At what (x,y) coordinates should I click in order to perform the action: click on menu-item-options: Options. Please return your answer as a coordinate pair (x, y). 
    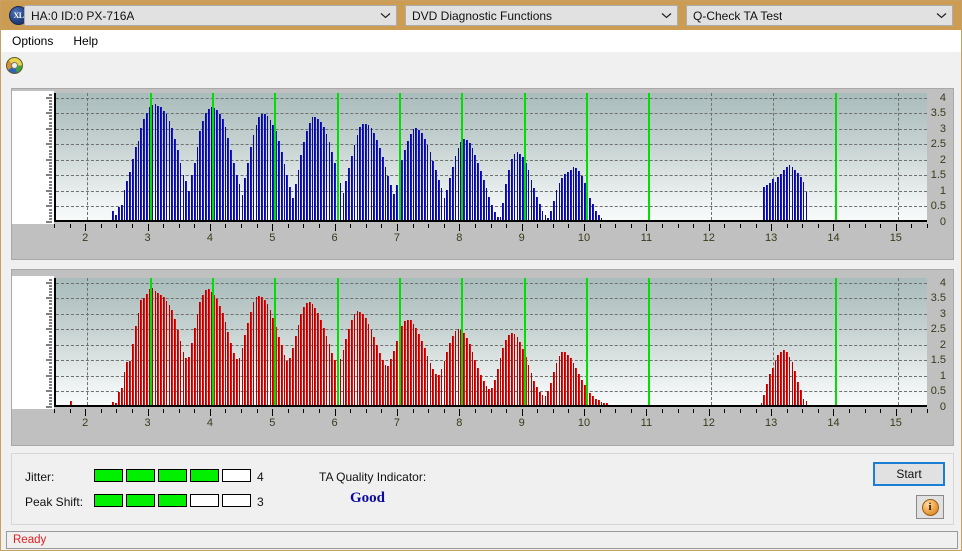
    Looking at the image, I should click on (32, 41).